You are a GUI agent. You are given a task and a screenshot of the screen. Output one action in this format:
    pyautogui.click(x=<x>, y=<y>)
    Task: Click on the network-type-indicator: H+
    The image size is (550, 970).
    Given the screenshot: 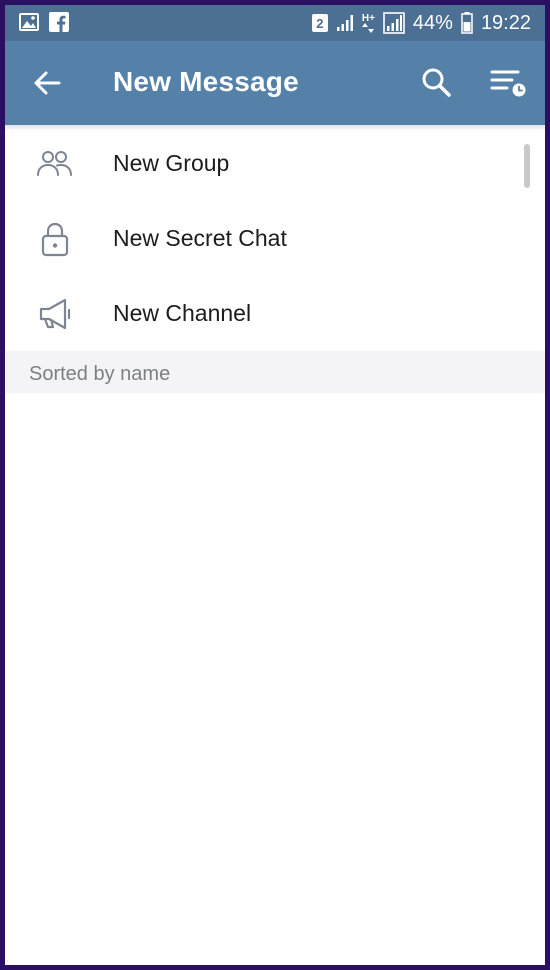 What is the action you would take?
    pyautogui.click(x=368, y=22)
    